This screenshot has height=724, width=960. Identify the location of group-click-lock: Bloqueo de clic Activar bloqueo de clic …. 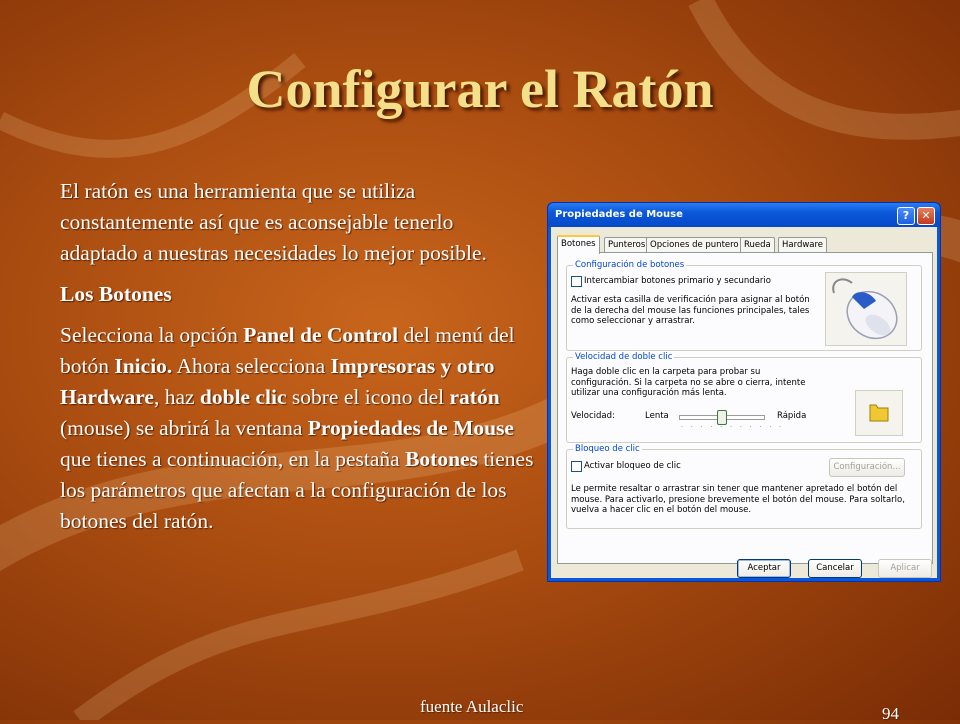
(744, 486).